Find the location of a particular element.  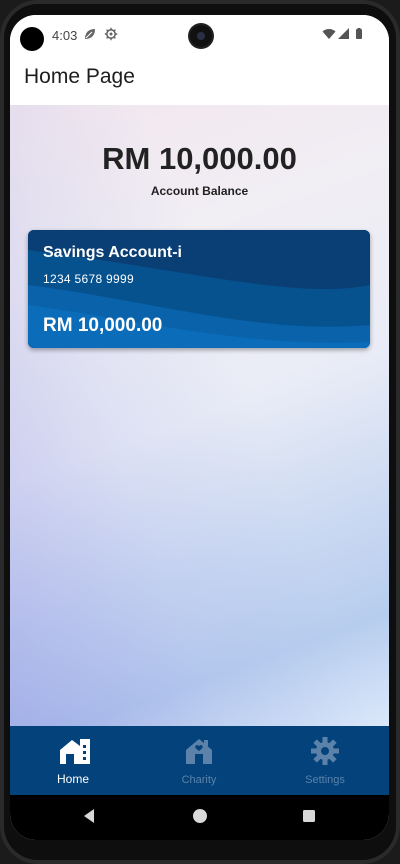

settings-notification-icon is located at coordinates (111, 34).